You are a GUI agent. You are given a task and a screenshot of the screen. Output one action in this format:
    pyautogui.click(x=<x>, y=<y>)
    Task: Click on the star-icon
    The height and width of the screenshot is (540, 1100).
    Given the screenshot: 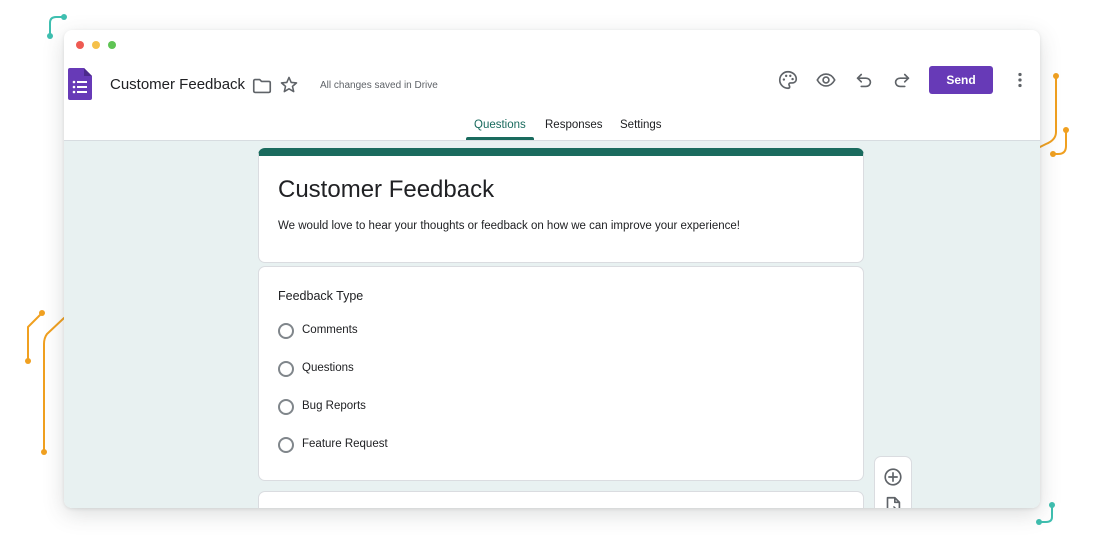 What is the action you would take?
    pyautogui.click(x=289, y=85)
    